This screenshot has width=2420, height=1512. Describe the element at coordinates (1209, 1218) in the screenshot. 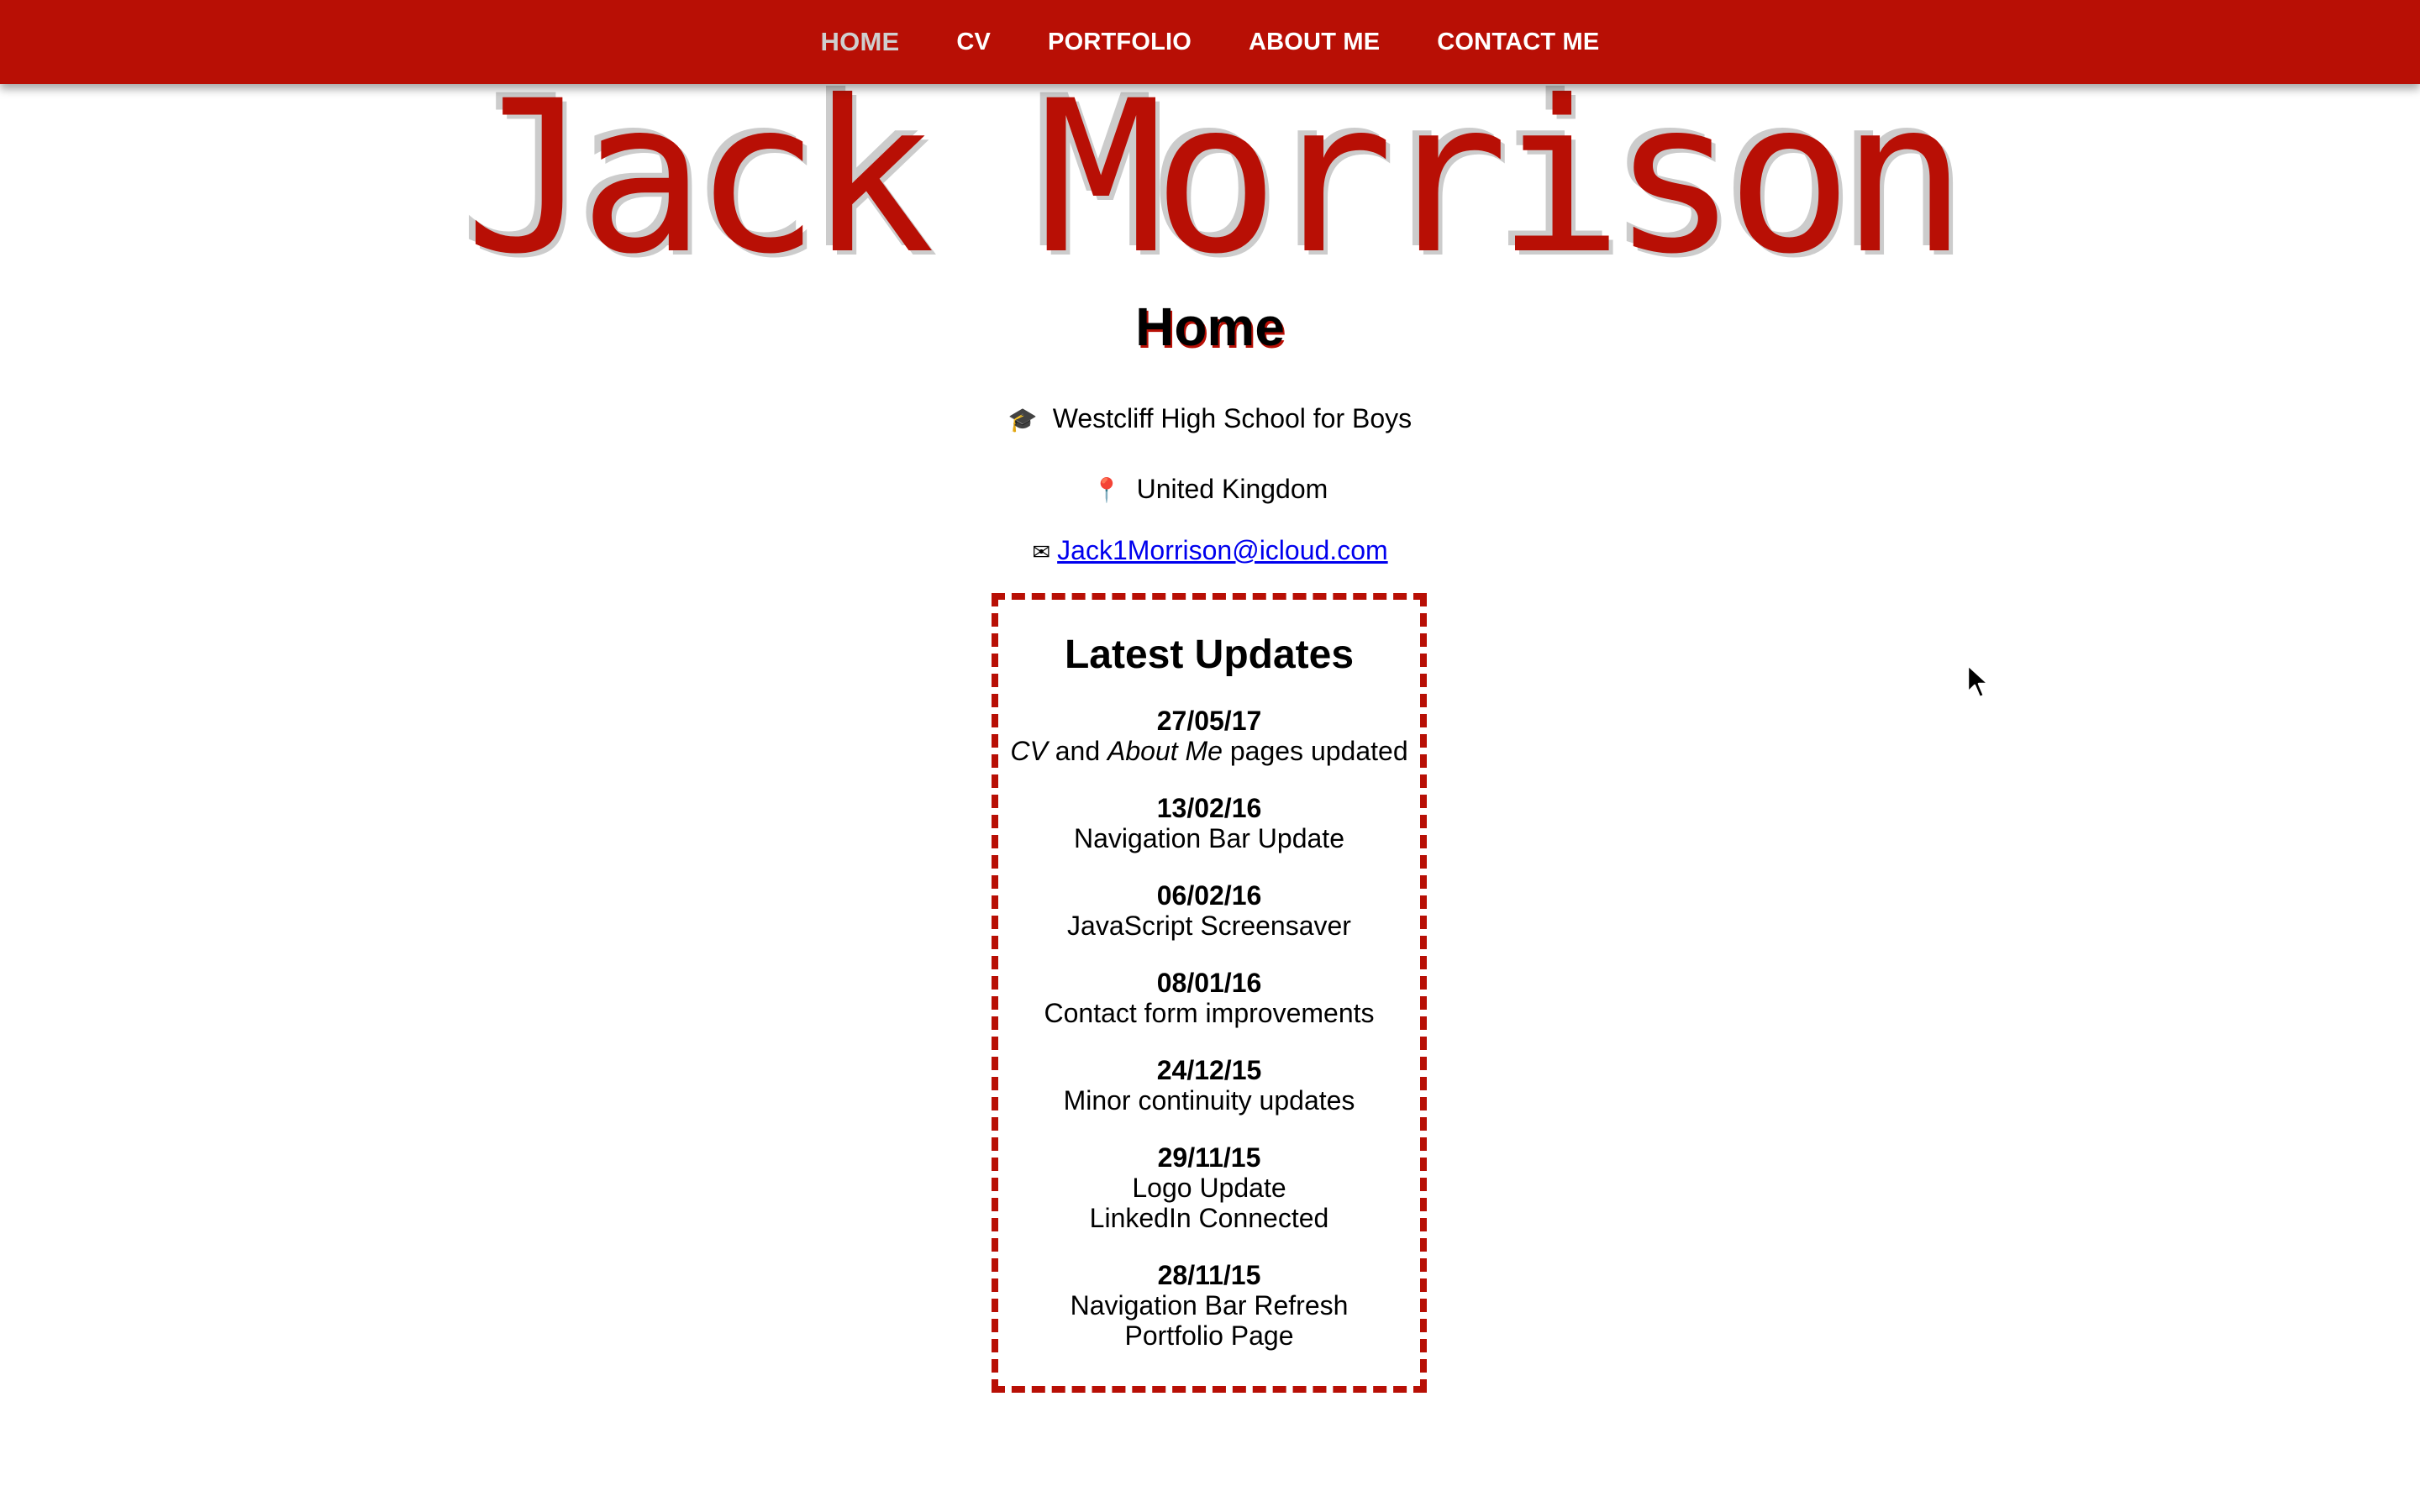

I see `update-text: LinkedIn Connected` at that location.